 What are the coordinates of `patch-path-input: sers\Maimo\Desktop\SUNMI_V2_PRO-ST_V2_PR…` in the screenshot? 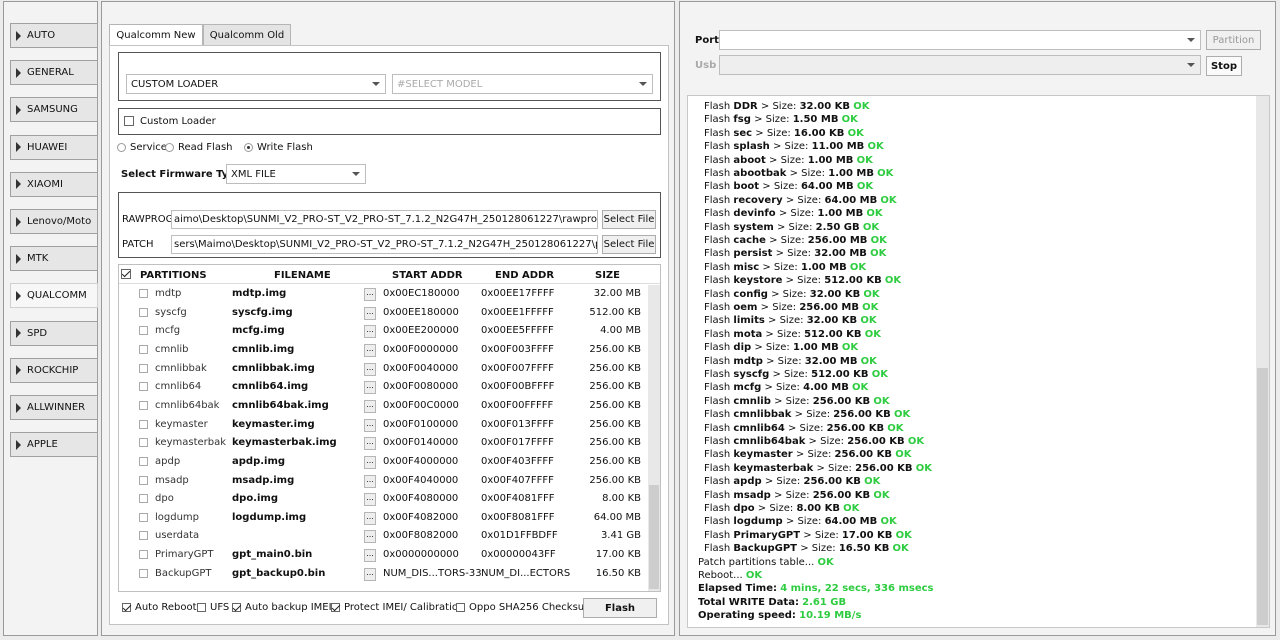 It's located at (384, 244).